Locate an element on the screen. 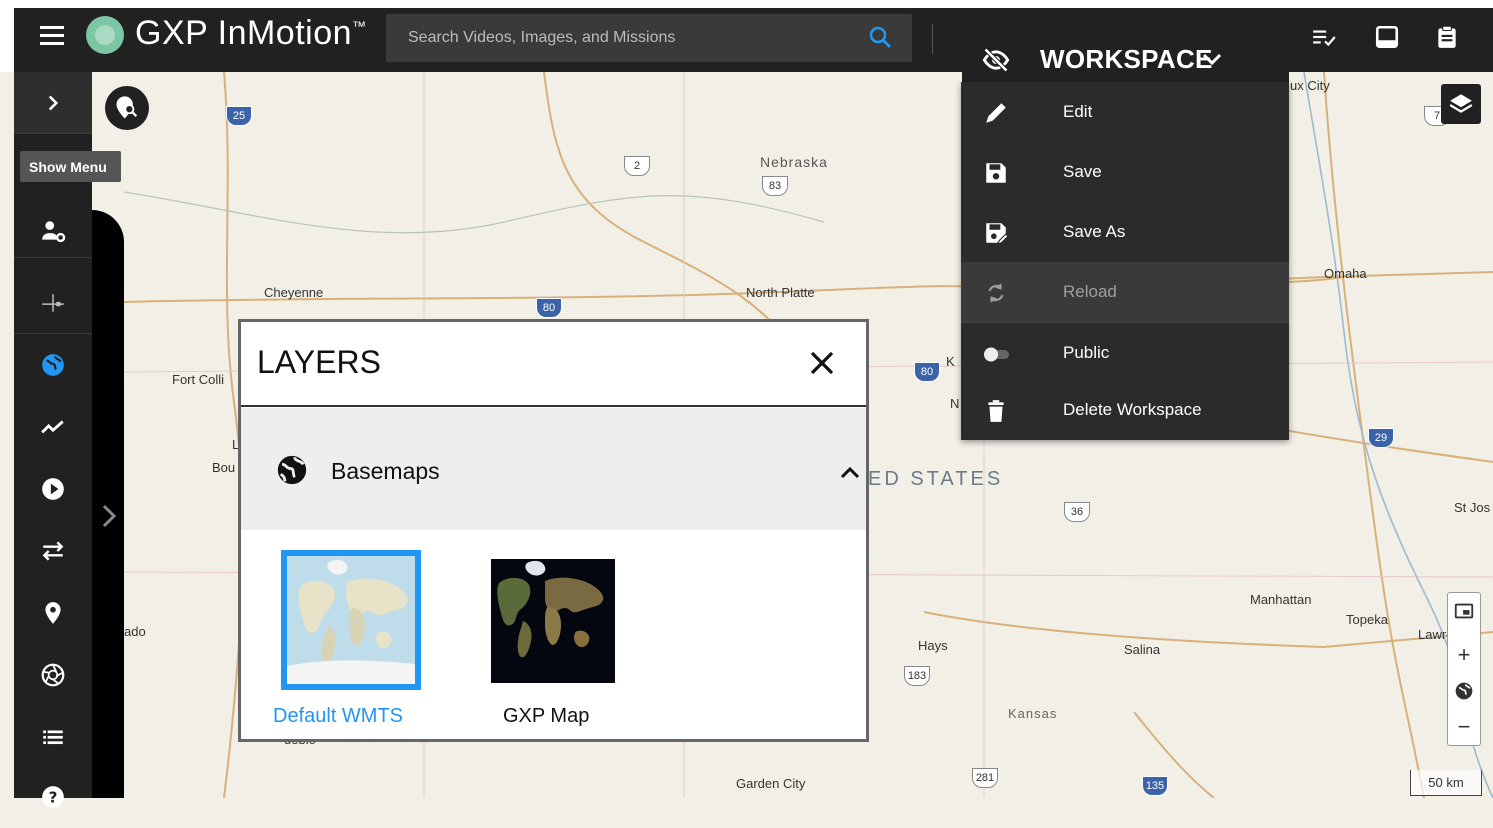  chevron-down-icon is located at coordinates (1212, 59).